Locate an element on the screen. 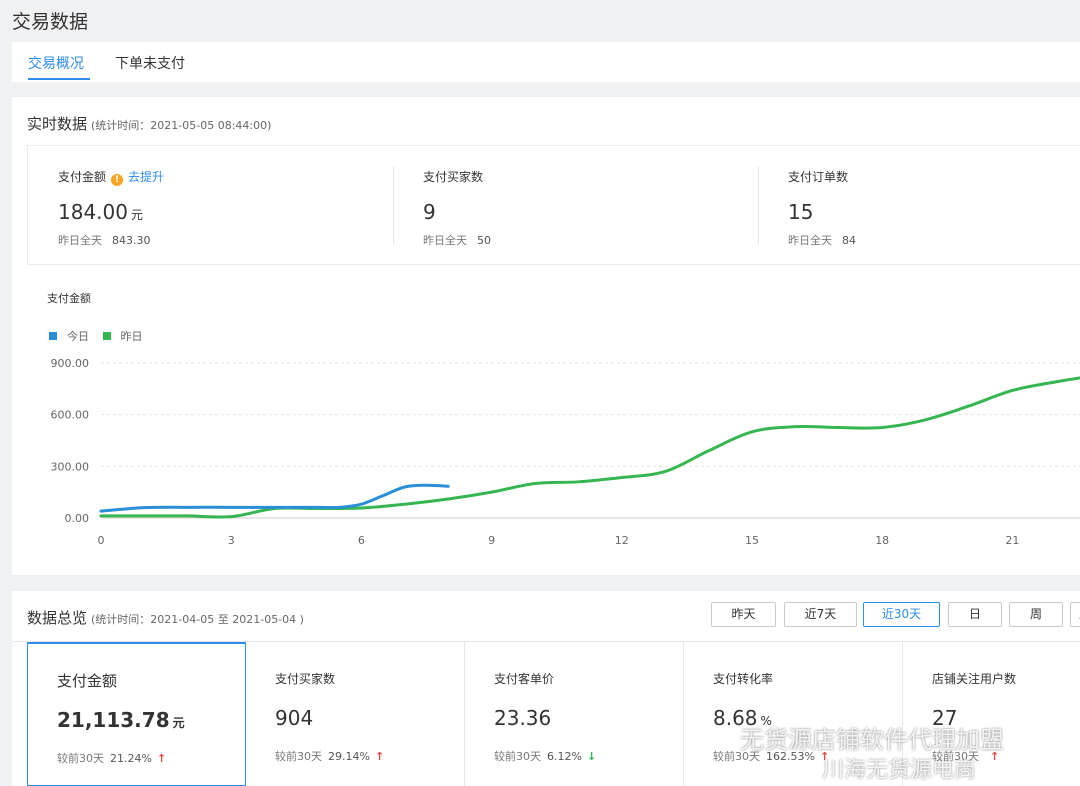 This screenshot has height=786, width=1080. overview-metric-value: 21,113.78 元 is located at coordinates (121, 720).